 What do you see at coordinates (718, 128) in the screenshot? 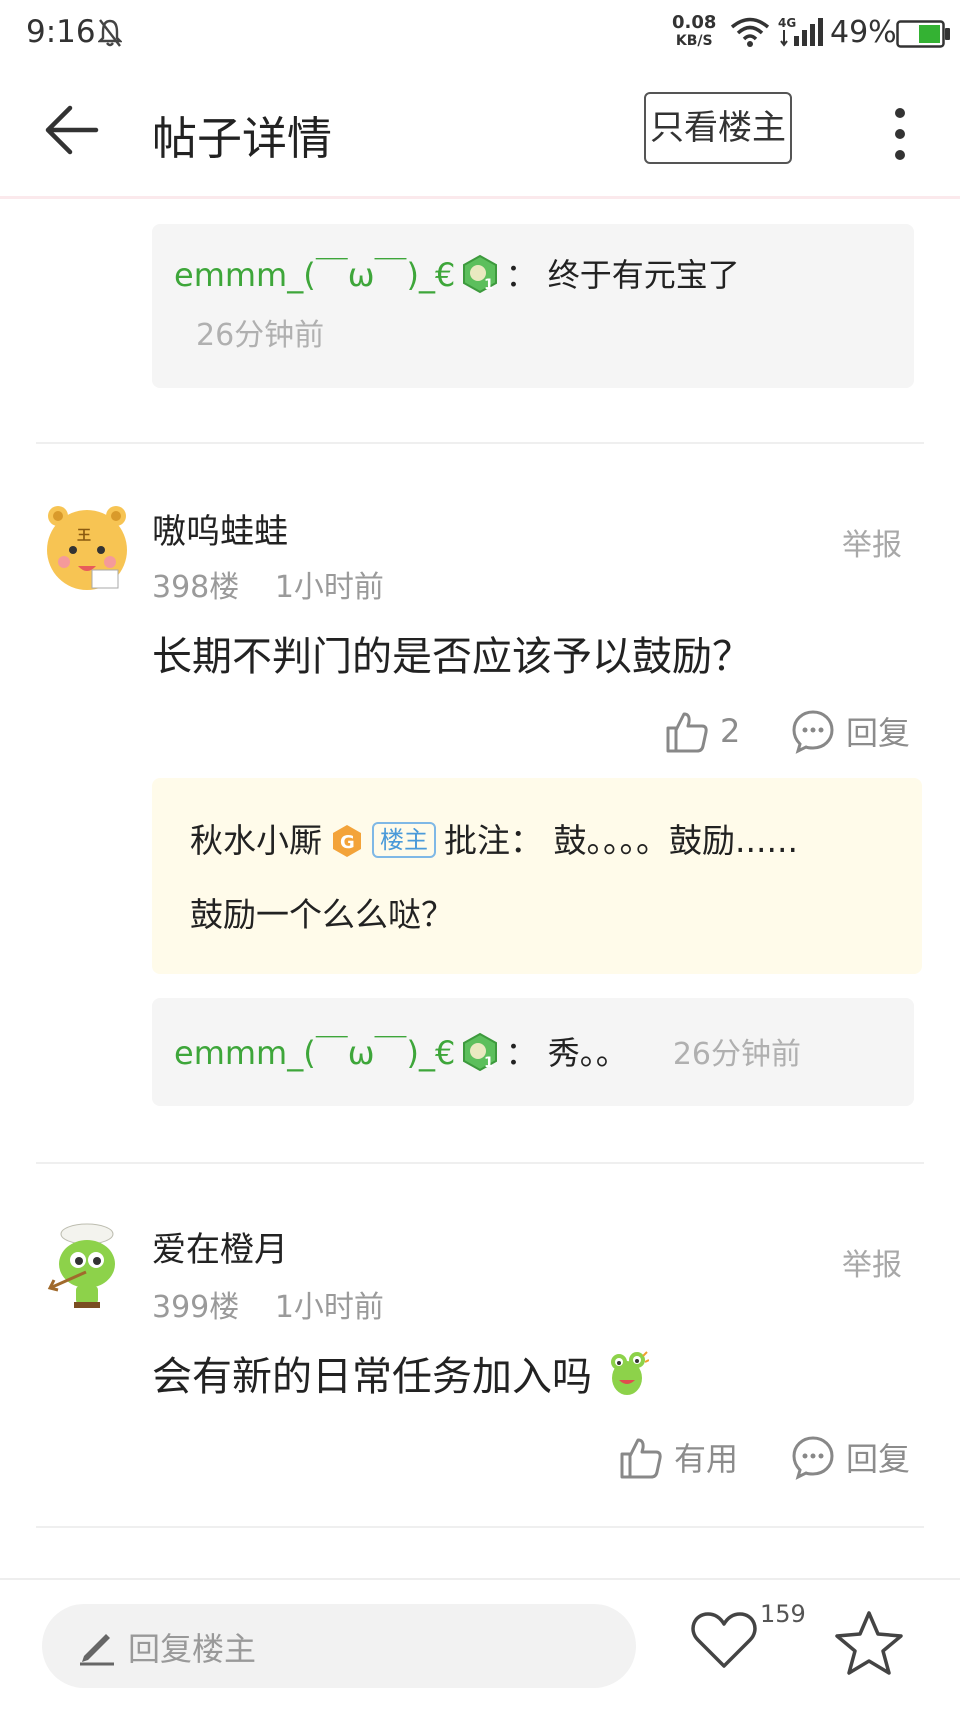
I see `op-only-button: 只看楼主` at bounding box center [718, 128].